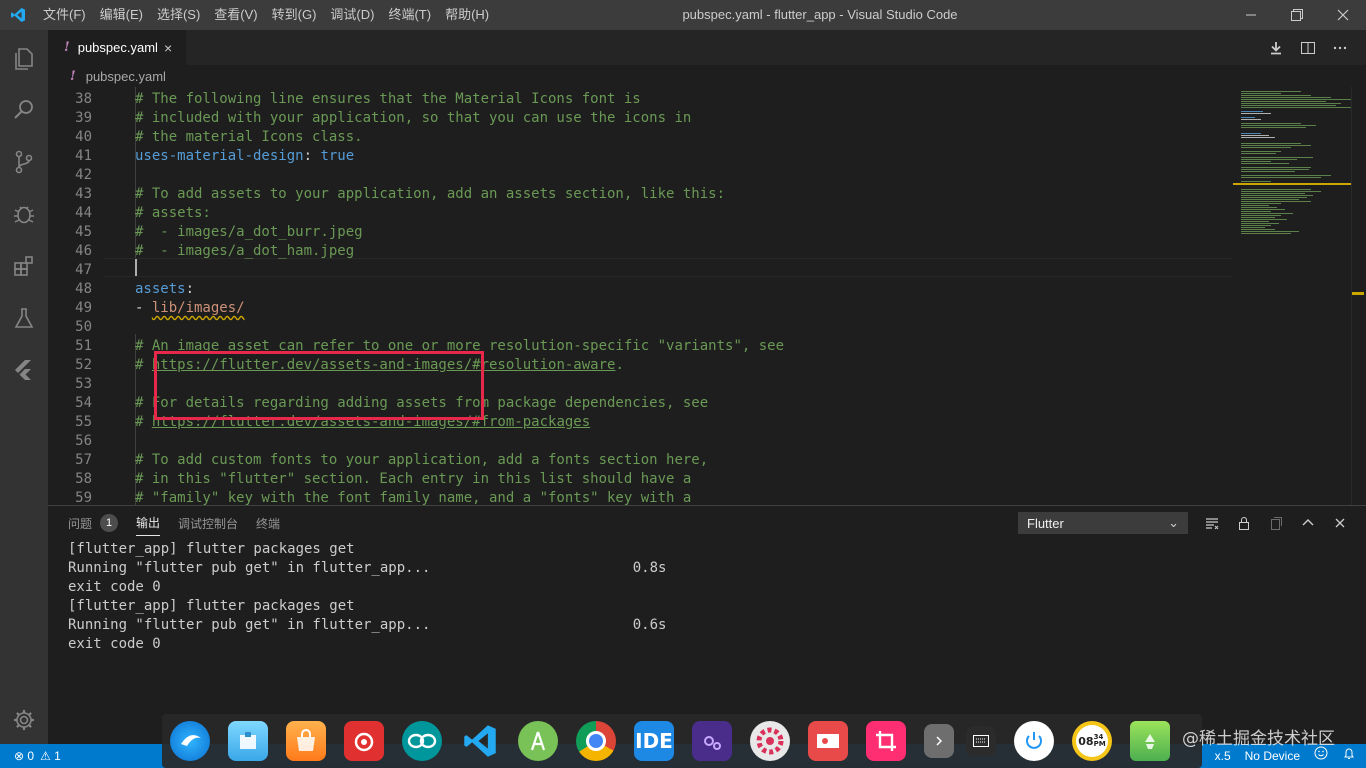  Describe the element at coordinates (1244, 523) in the screenshot. I see `lock-scroll-icon` at that location.